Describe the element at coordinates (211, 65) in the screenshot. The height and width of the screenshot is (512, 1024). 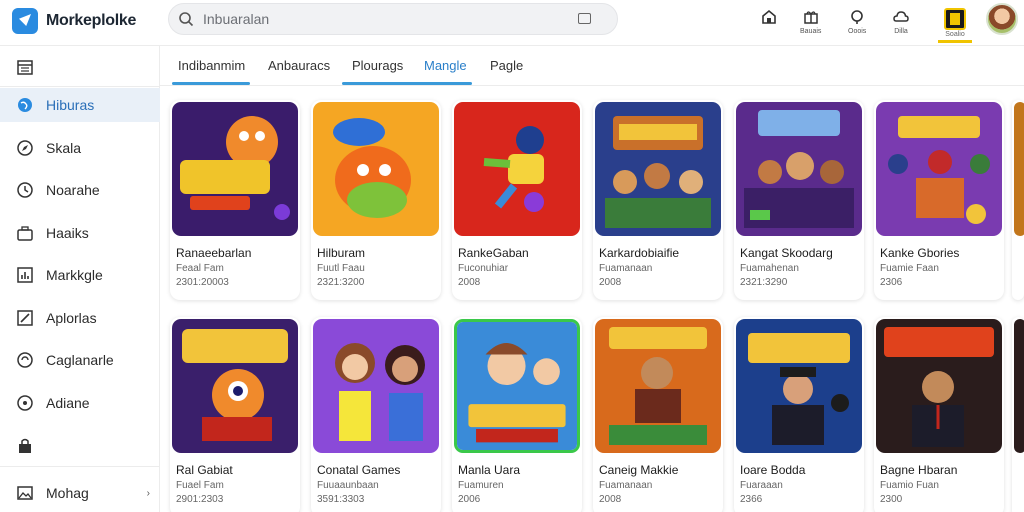
I see `tab-indibanmim: Indibanmim` at that location.